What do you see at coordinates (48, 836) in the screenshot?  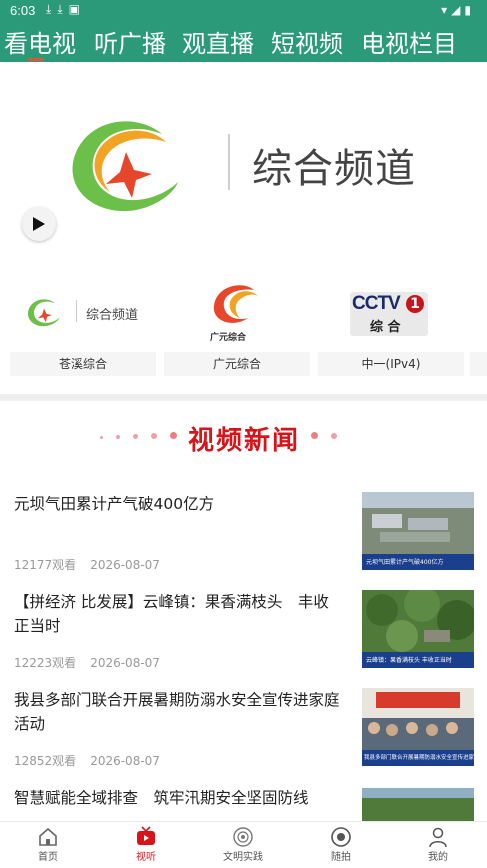 I see `home-icon` at bounding box center [48, 836].